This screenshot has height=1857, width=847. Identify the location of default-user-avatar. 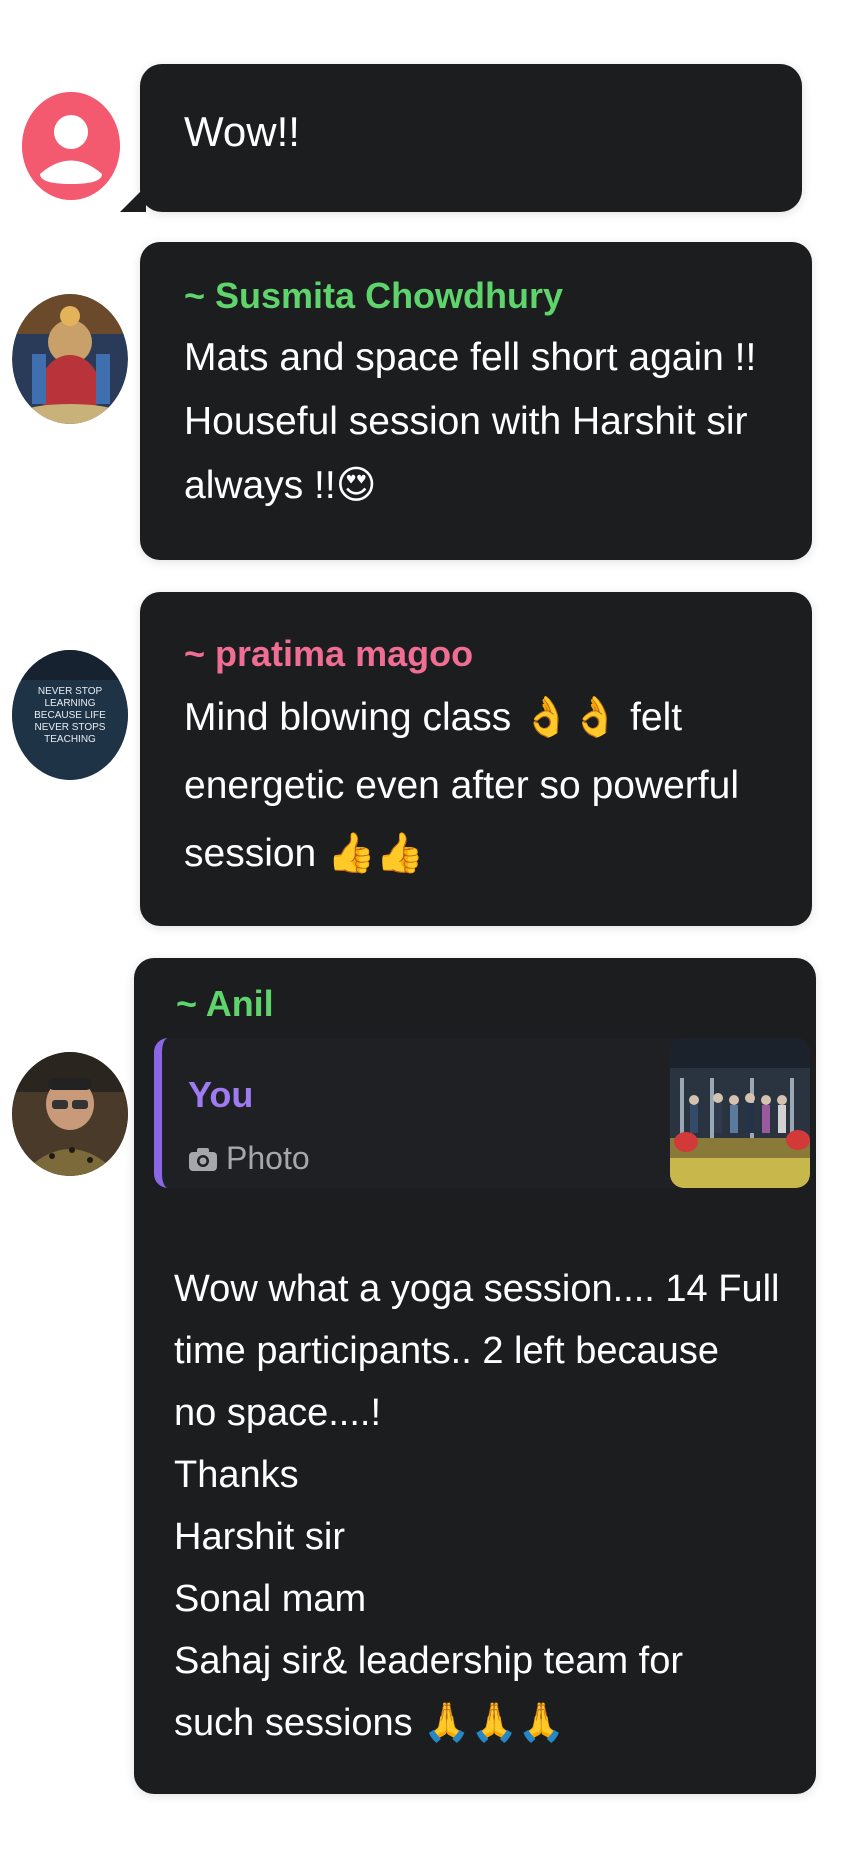
(71, 146).